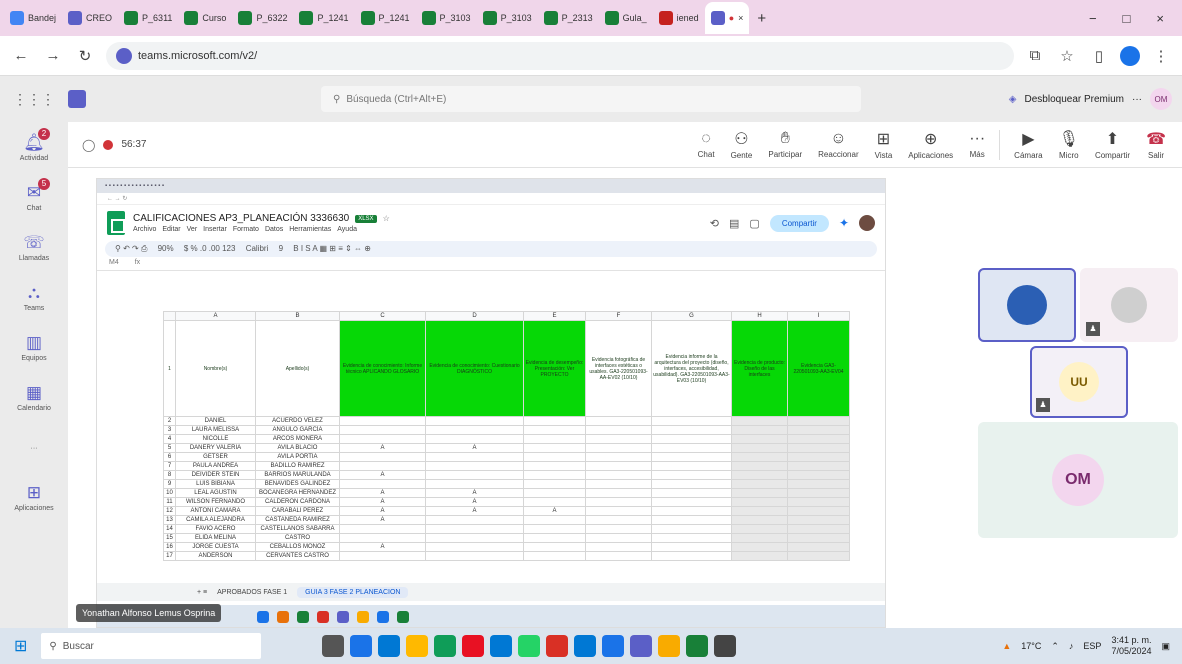  What do you see at coordinates (1127, 18) in the screenshot?
I see `maximize-icon: □` at bounding box center [1127, 18].